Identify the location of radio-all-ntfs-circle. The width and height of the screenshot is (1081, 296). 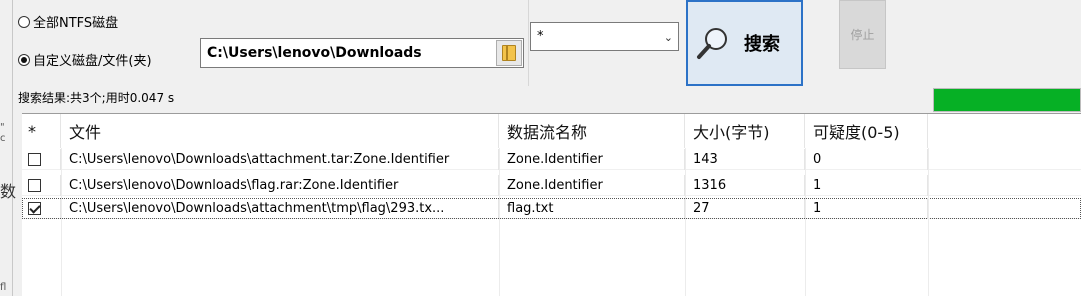
(24, 21).